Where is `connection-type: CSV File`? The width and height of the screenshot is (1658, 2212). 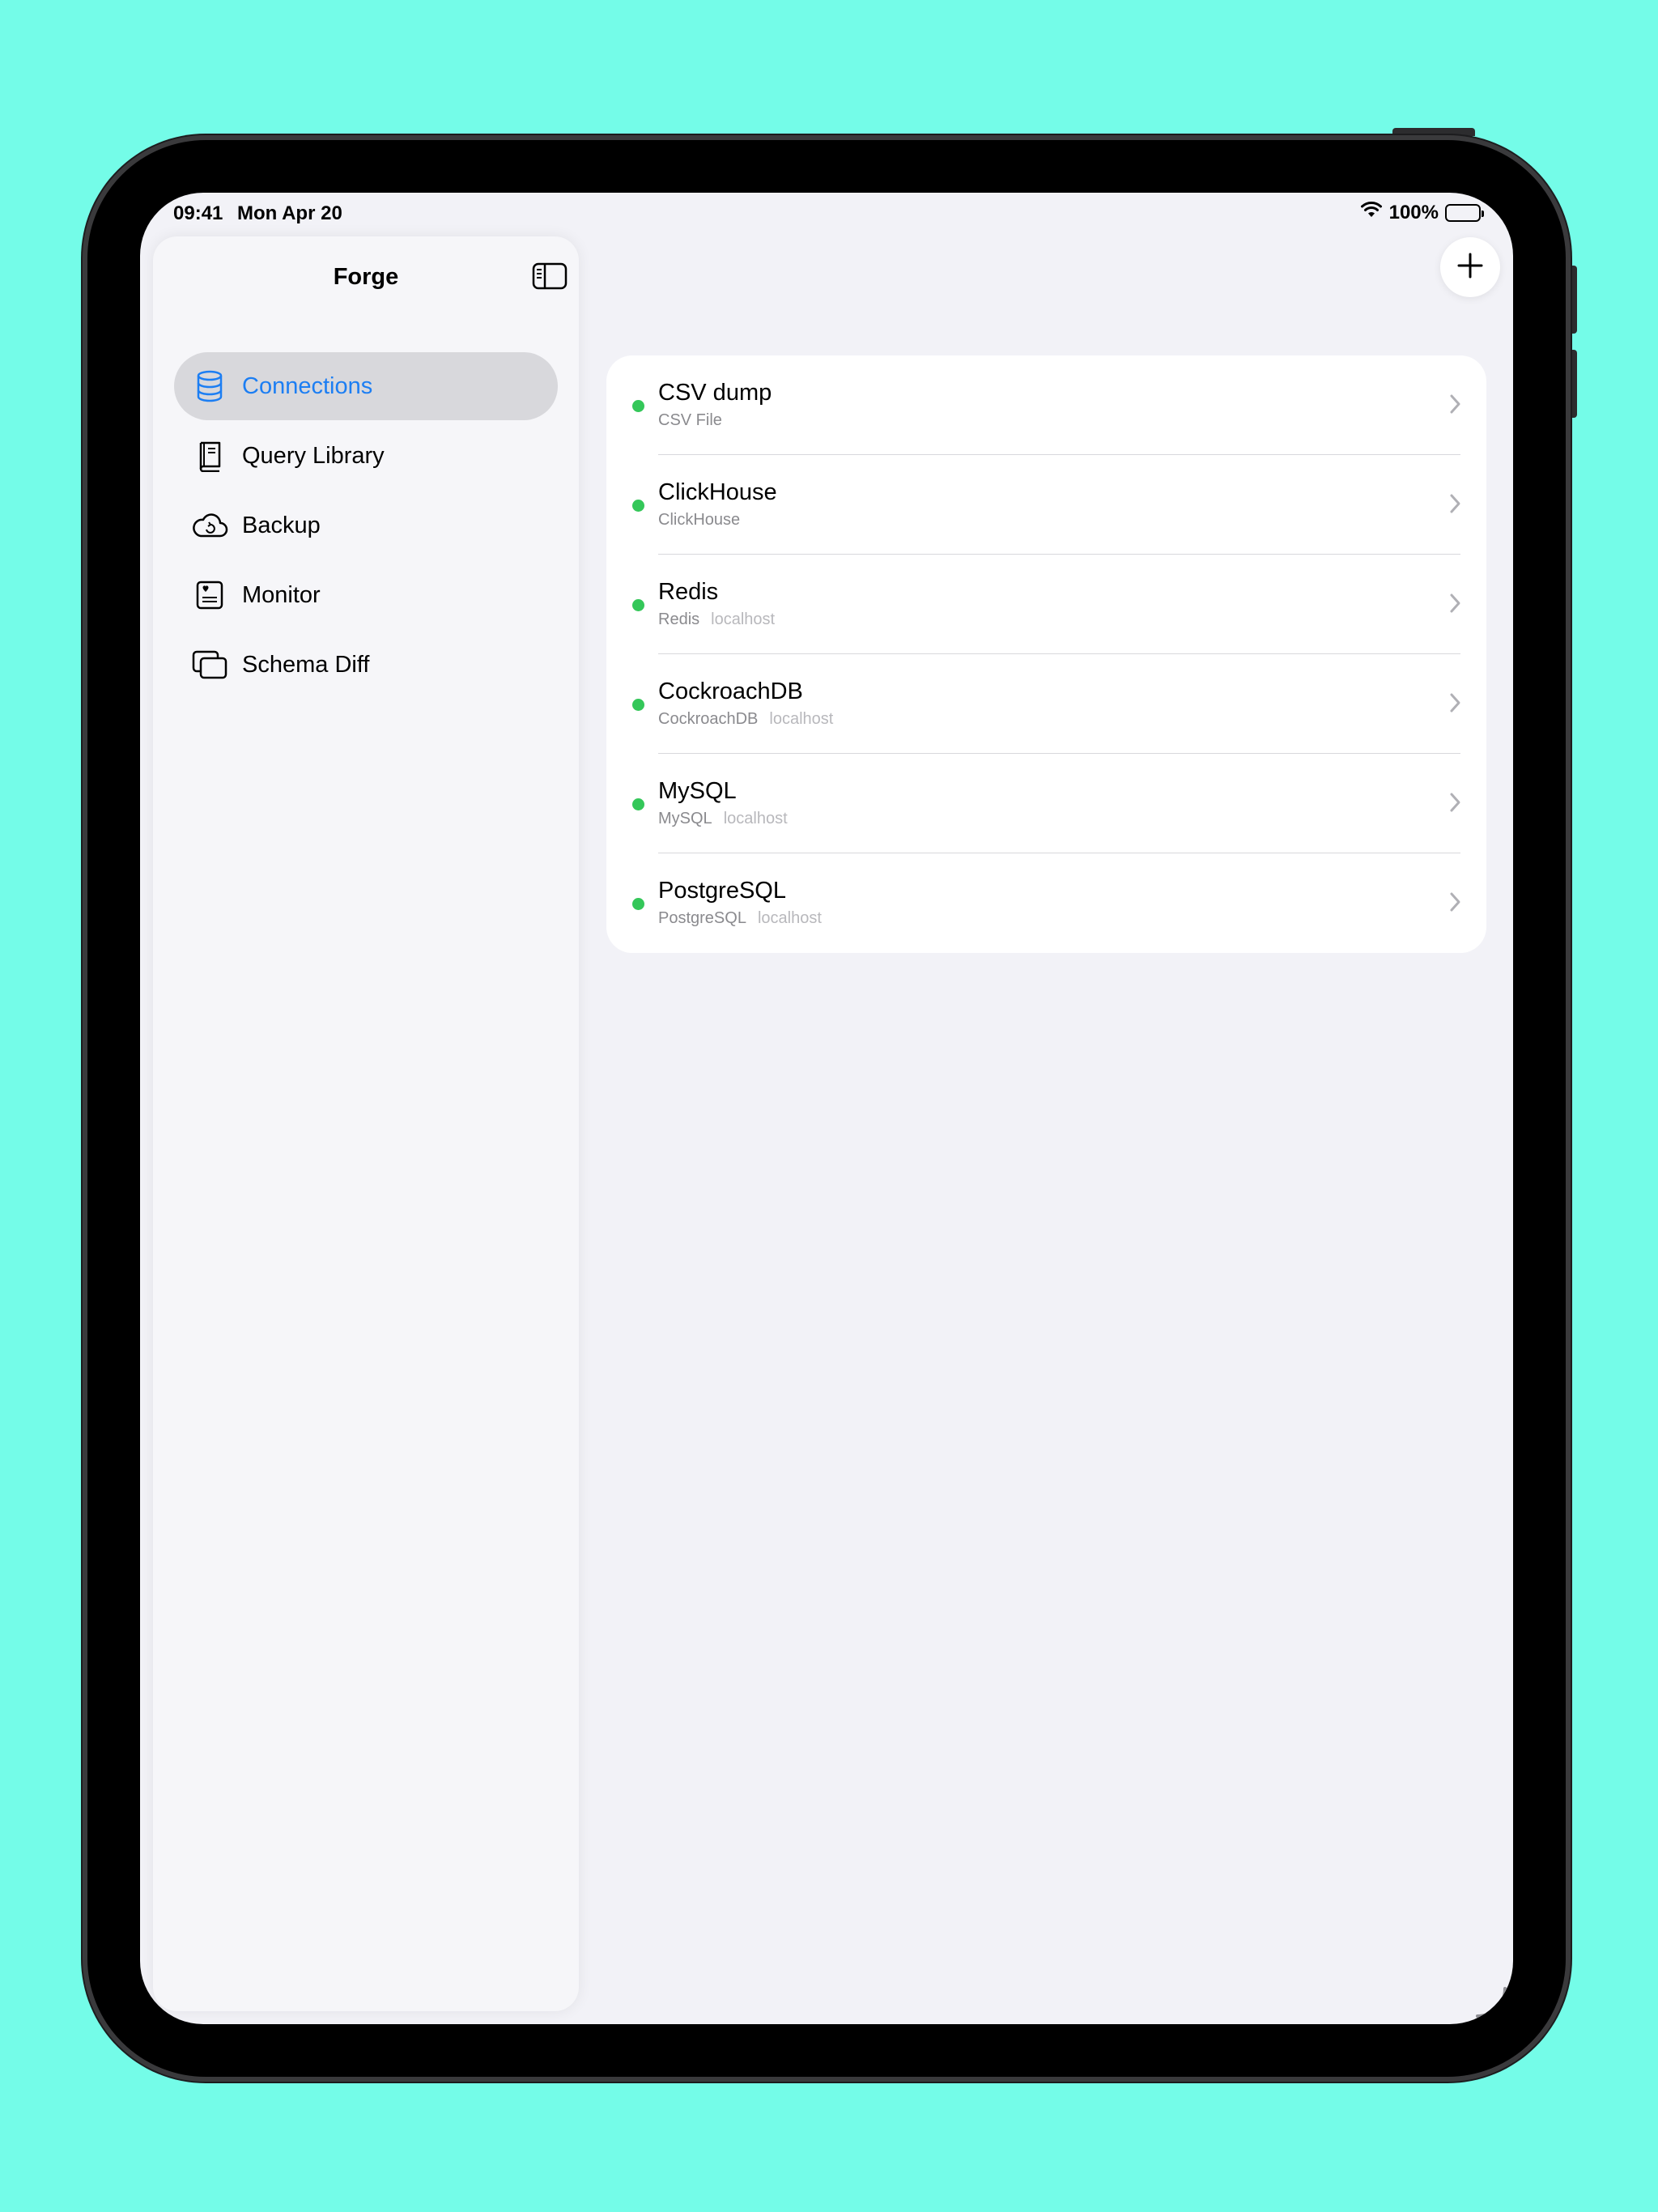
connection-type: CSV File is located at coordinates (690, 420).